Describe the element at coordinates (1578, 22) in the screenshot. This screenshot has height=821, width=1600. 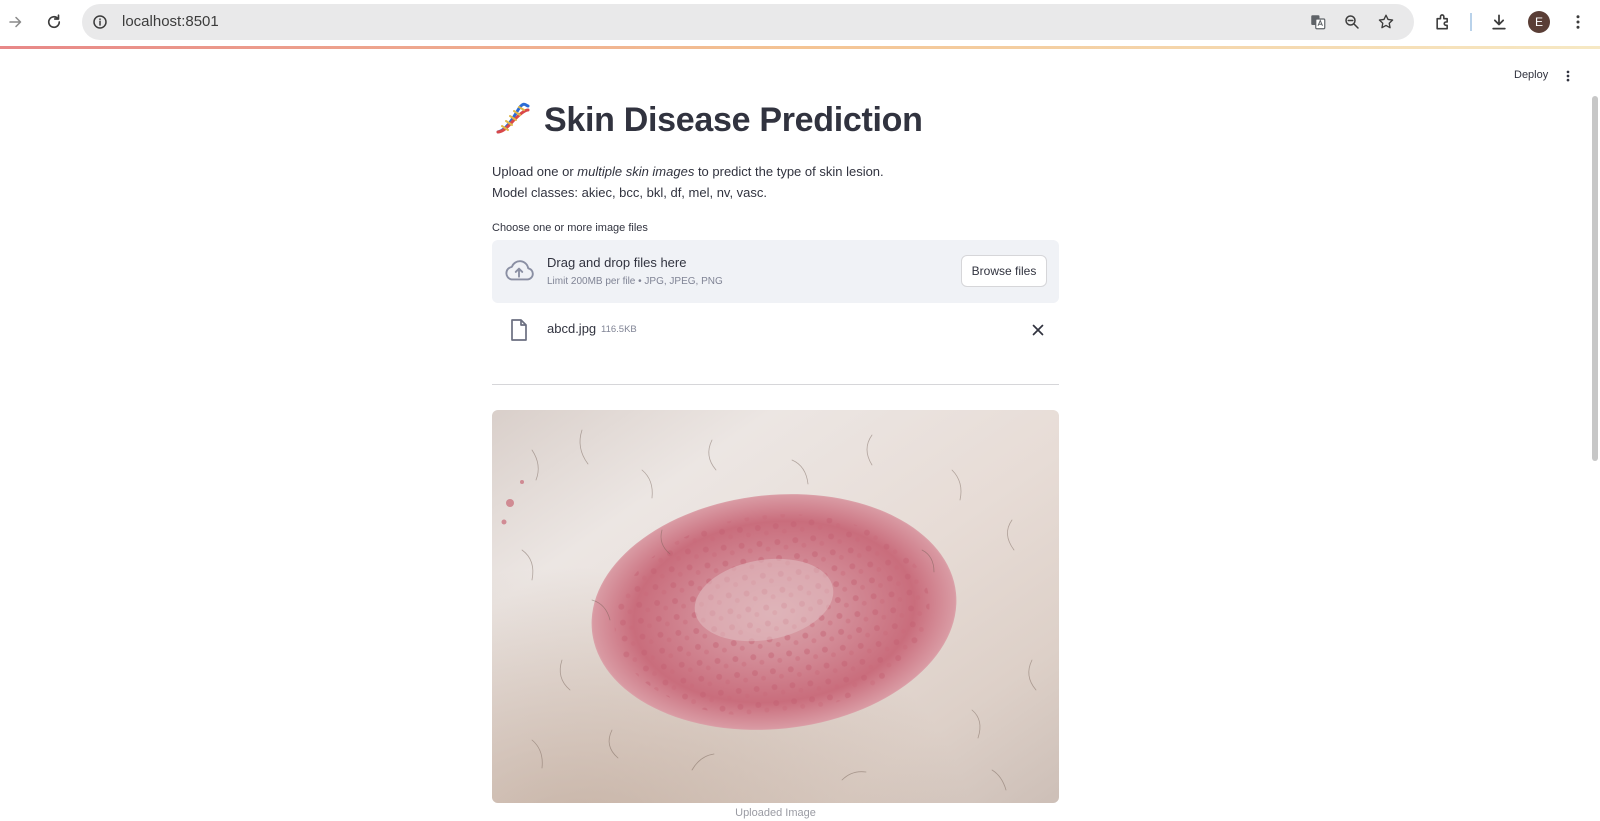
I see `browser-menu-icon` at that location.